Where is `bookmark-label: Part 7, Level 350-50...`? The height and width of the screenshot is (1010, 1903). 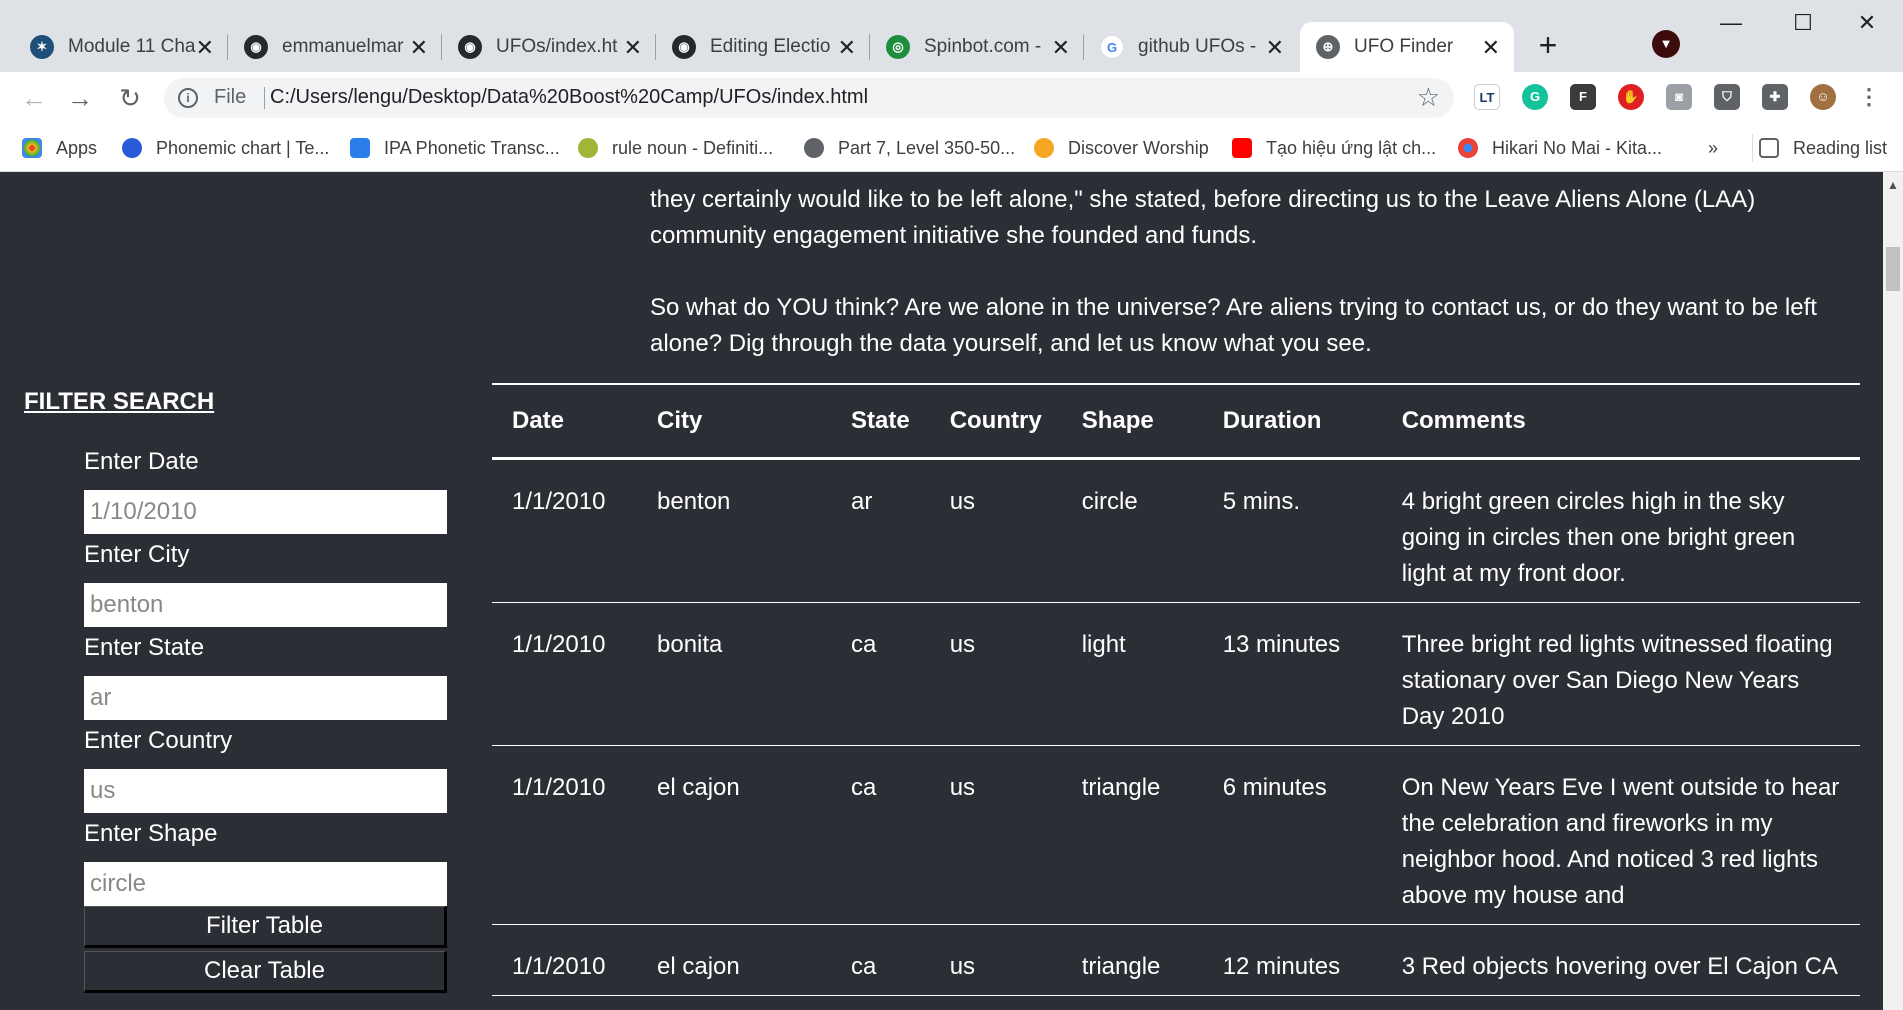
bookmark-label: Part 7, Level 350-50... is located at coordinates (927, 147).